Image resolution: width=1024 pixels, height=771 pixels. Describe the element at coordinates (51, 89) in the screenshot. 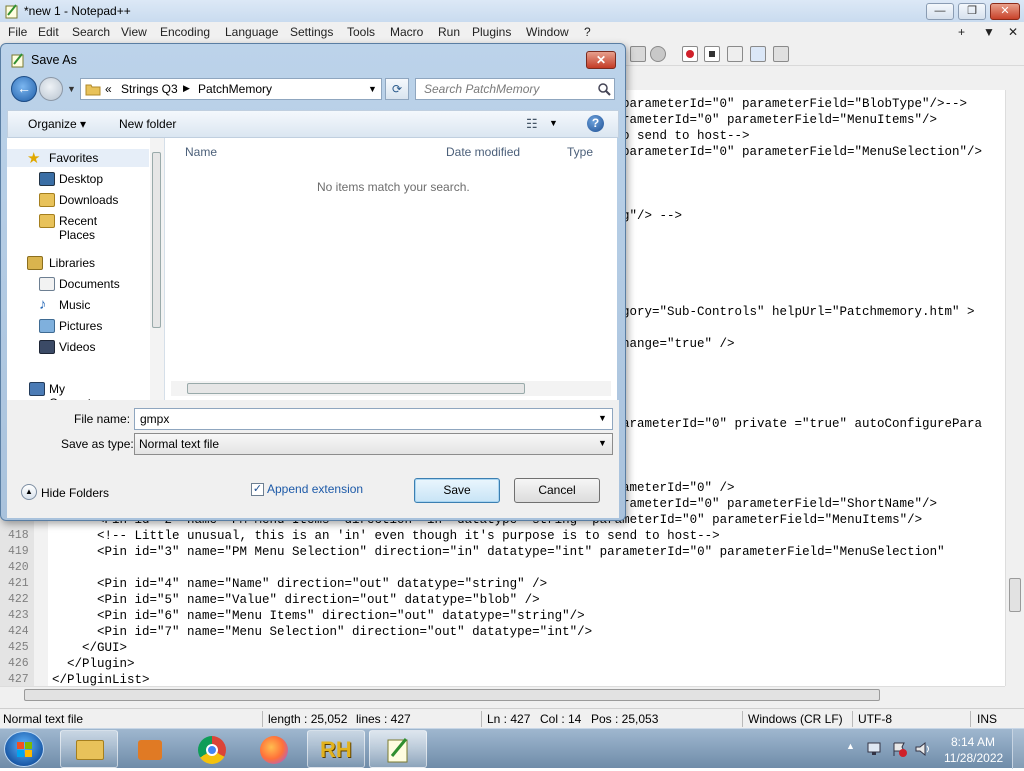

I see `forward-arrow-icon` at that location.